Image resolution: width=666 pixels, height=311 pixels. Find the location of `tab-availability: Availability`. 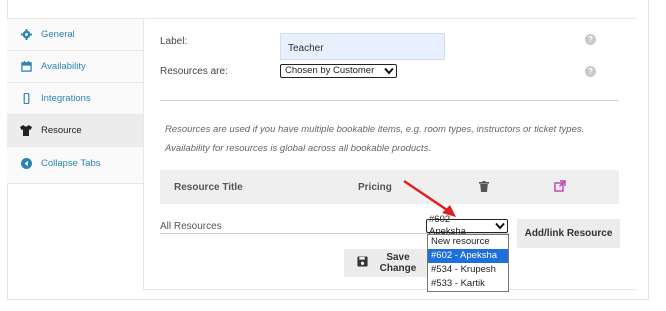

tab-availability: Availability is located at coordinates (75, 67).